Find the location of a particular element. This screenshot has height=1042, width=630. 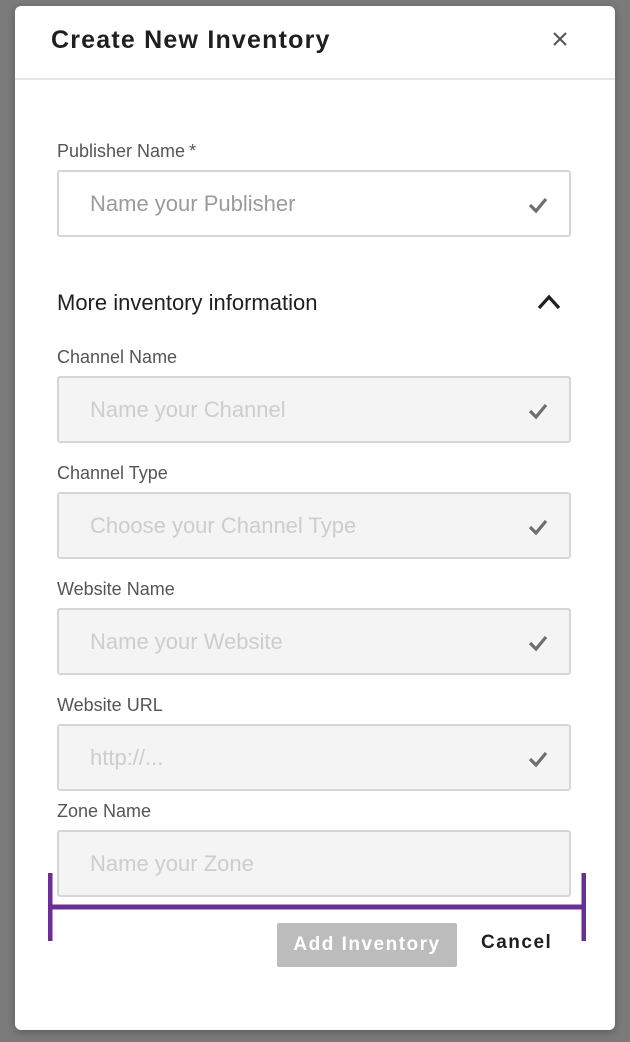

website-name-field: Name your Website is located at coordinates (314, 641).